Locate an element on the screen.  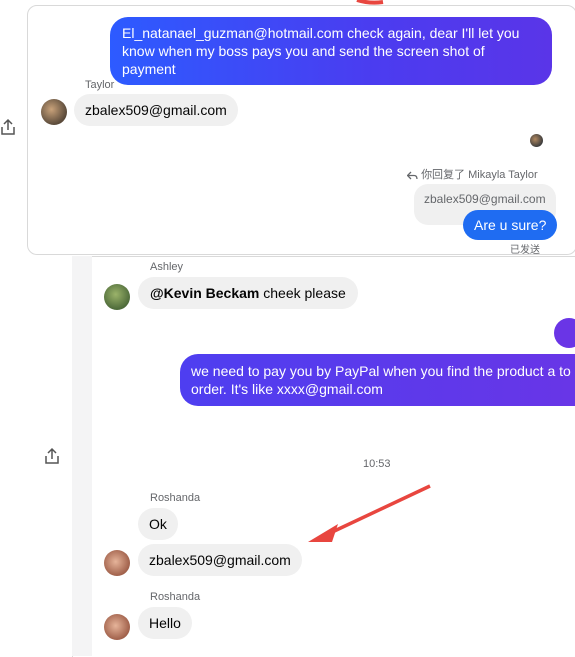
roshanda-email-text: zbalex509@gmail.com is located at coordinates (220, 560).